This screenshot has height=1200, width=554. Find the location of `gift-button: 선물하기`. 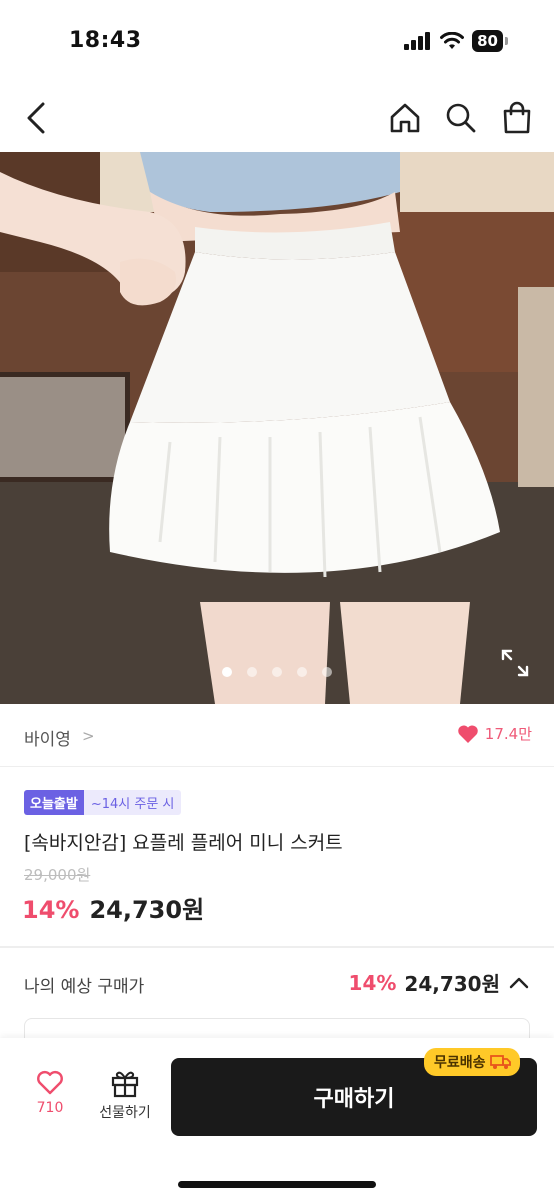

gift-button: 선물하기 is located at coordinates (125, 1099).